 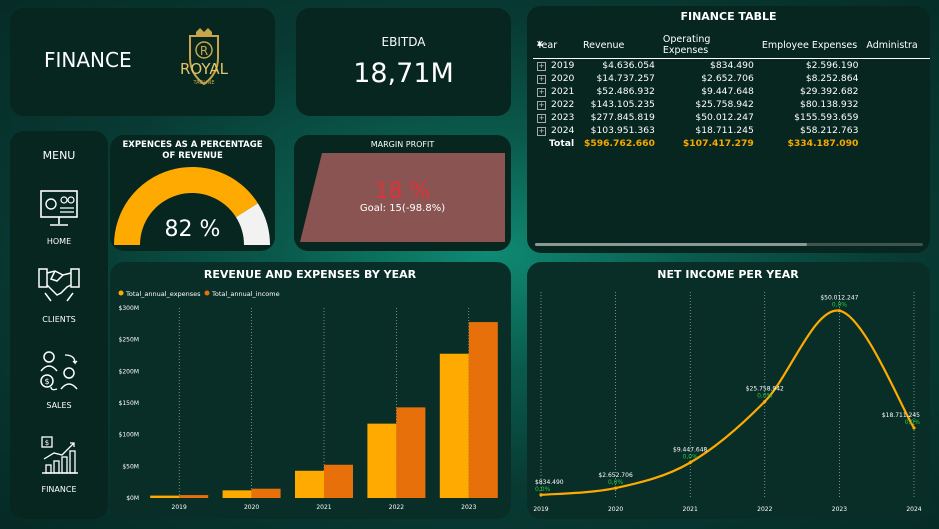 I want to click on table-row: +2022 $143.105.235 $25.758.942 $80.138.932, so click(x=731, y=104).